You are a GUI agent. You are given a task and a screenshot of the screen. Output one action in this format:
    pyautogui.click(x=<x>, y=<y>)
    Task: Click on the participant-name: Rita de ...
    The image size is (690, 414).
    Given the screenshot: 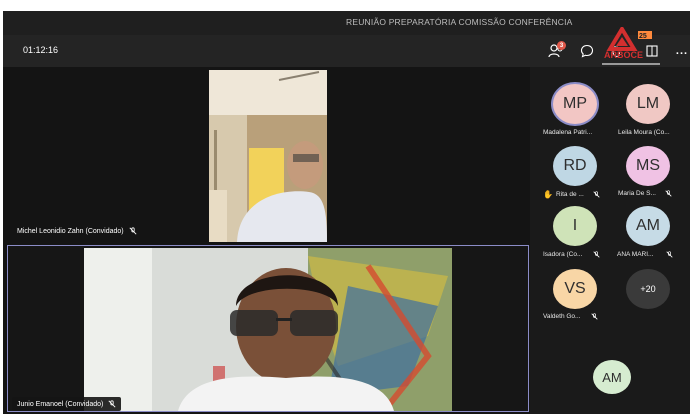 What is the action you would take?
    pyautogui.click(x=569, y=194)
    